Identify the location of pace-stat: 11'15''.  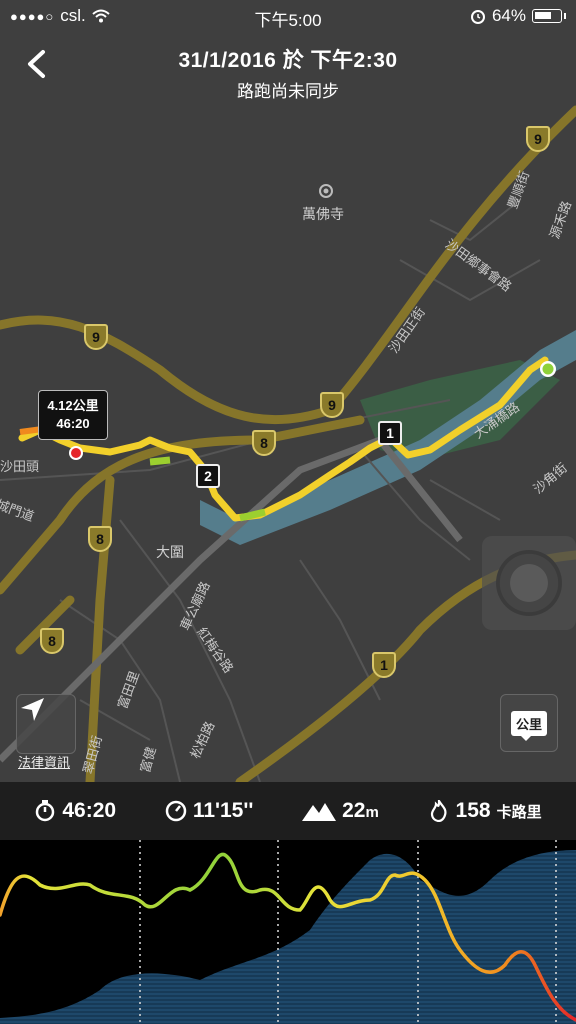
(209, 811).